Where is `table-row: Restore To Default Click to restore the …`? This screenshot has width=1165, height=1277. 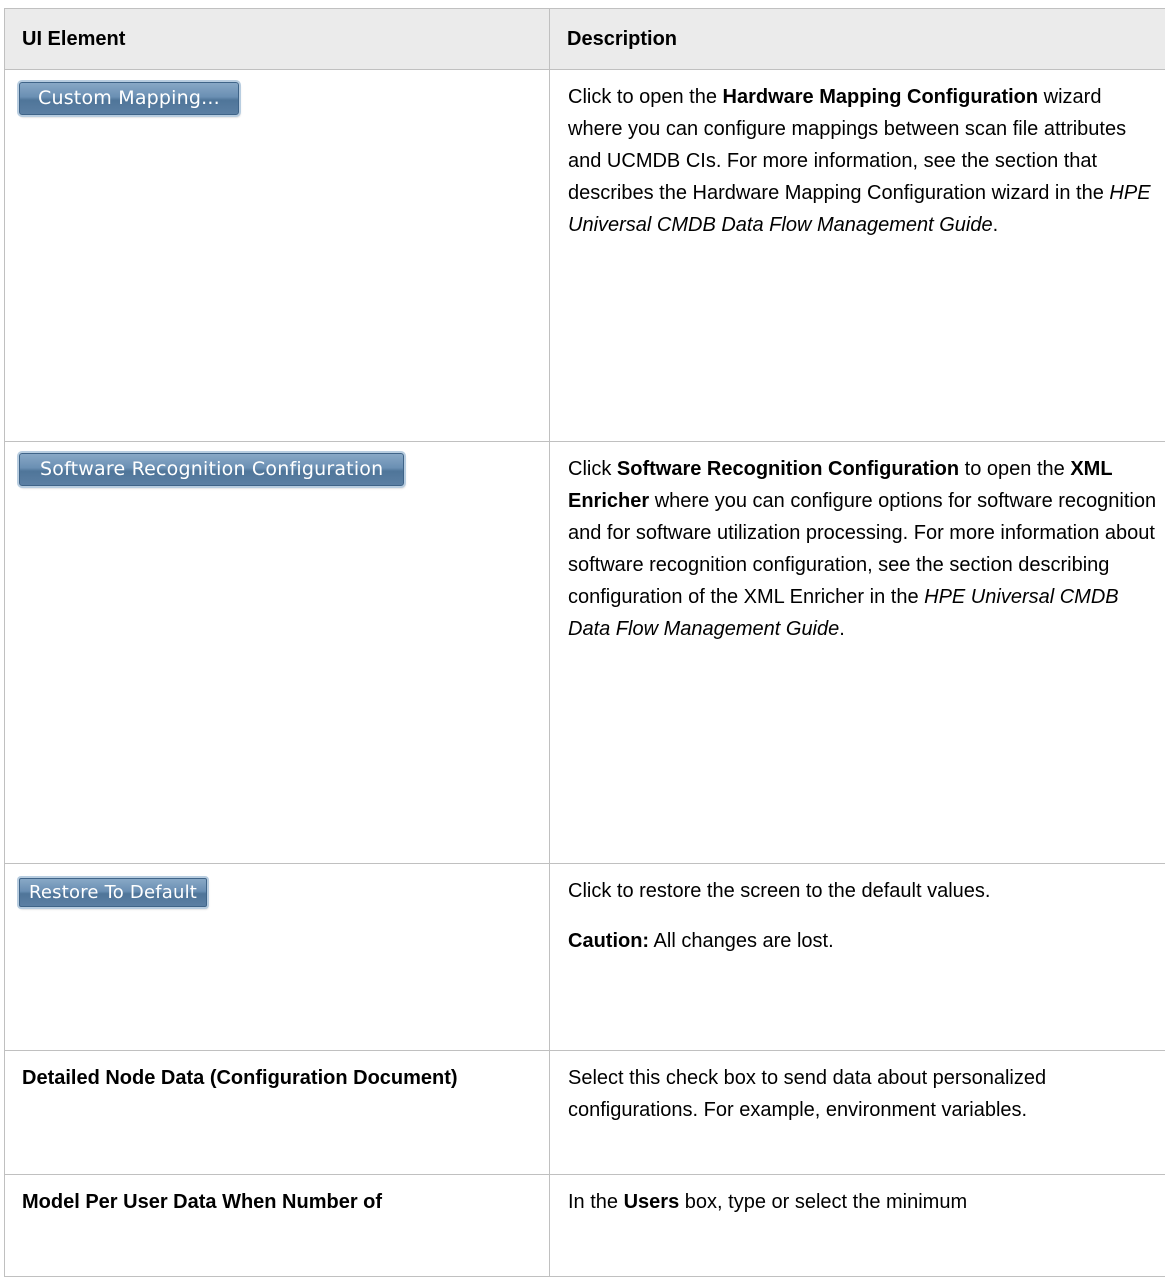
table-row: Restore To Default Click to restore the … is located at coordinates (585, 957).